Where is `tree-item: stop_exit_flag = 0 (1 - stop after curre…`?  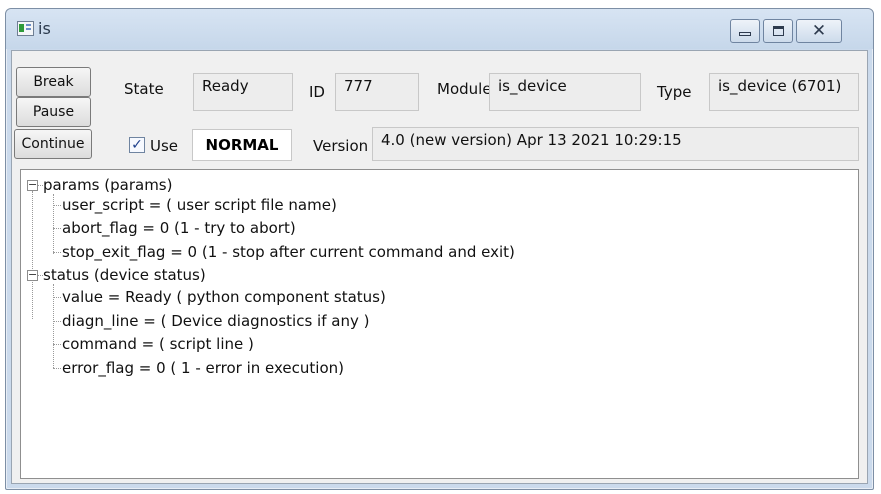
tree-item: stop_exit_flag = 0 (1 - stop after curre… is located at coordinates (288, 252).